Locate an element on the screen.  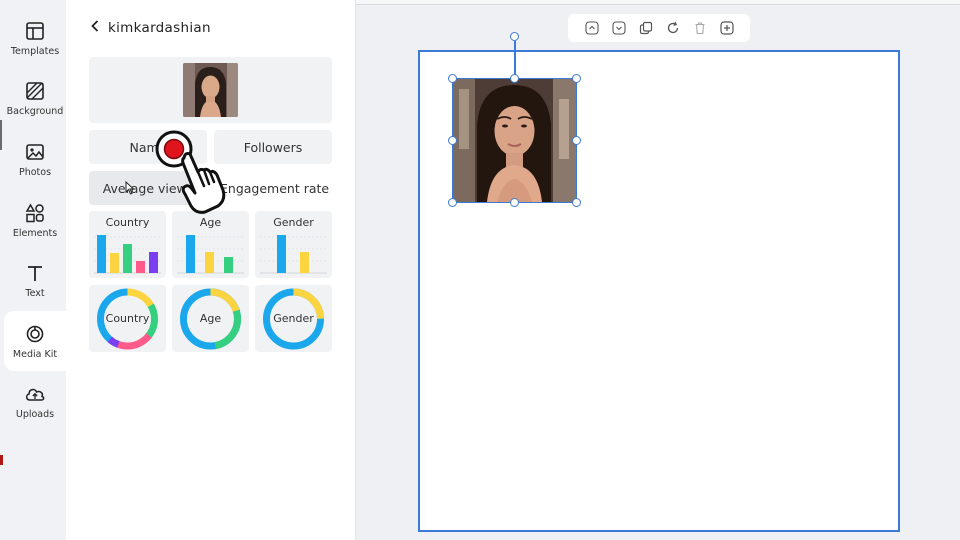
photos-icon is located at coordinates (35, 152).